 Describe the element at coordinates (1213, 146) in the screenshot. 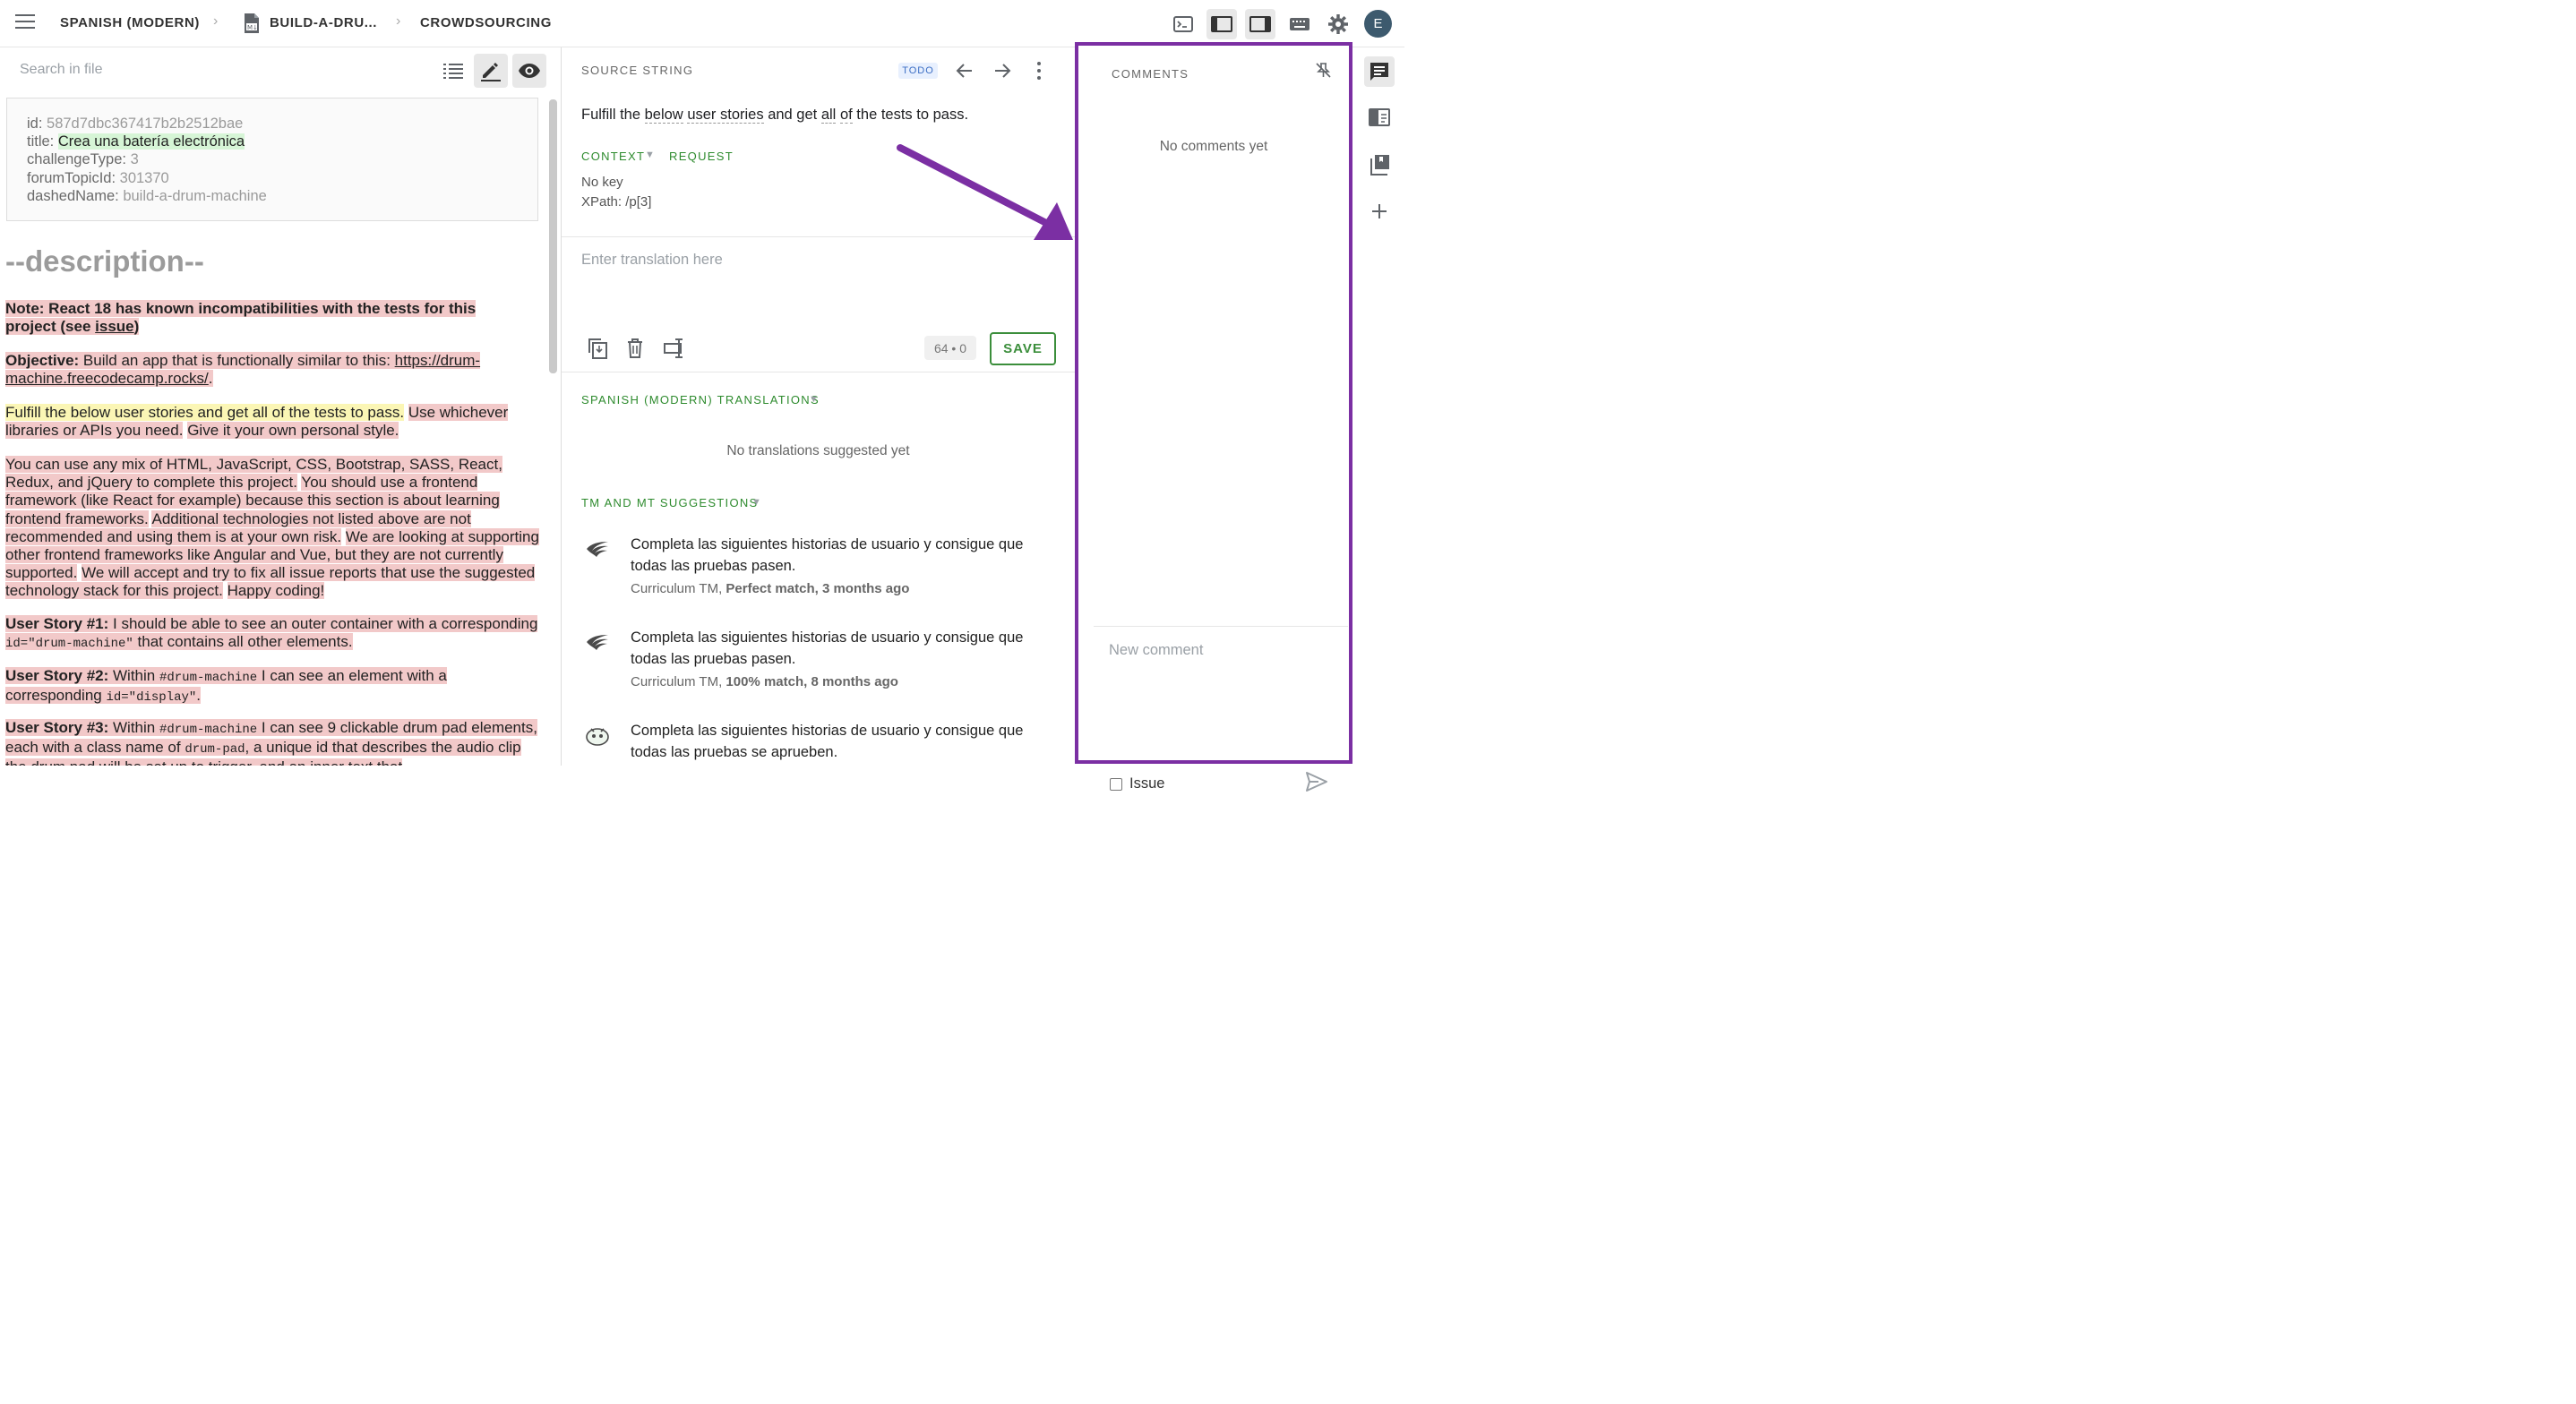

I see `no-comments-message: No comments yet` at that location.